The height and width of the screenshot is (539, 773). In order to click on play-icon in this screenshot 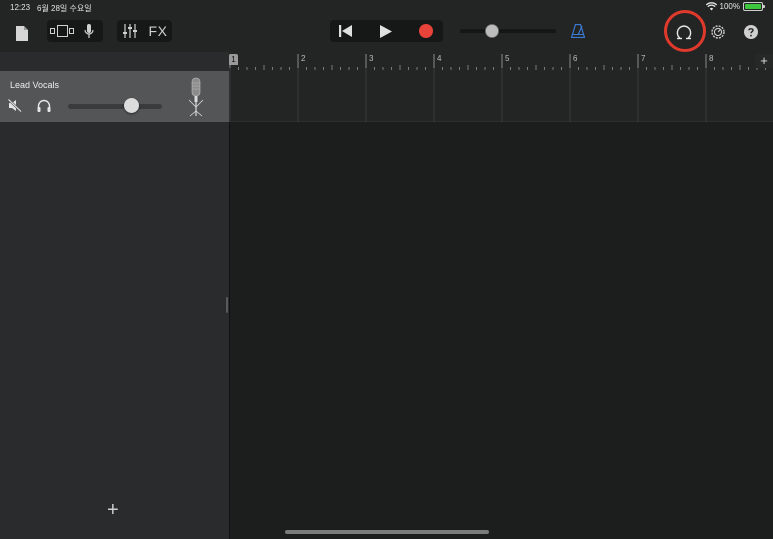, I will do `click(386, 31)`.